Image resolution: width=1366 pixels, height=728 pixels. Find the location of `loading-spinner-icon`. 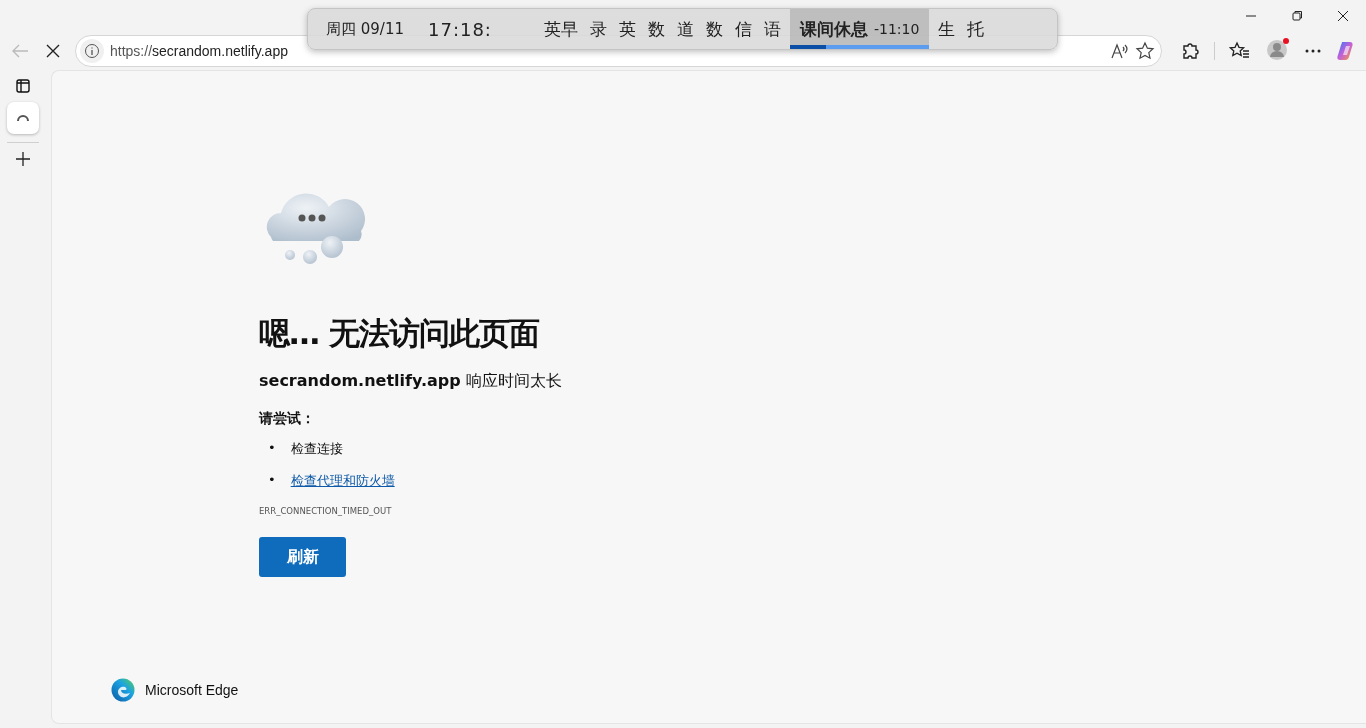

loading-spinner-icon is located at coordinates (22, 118).